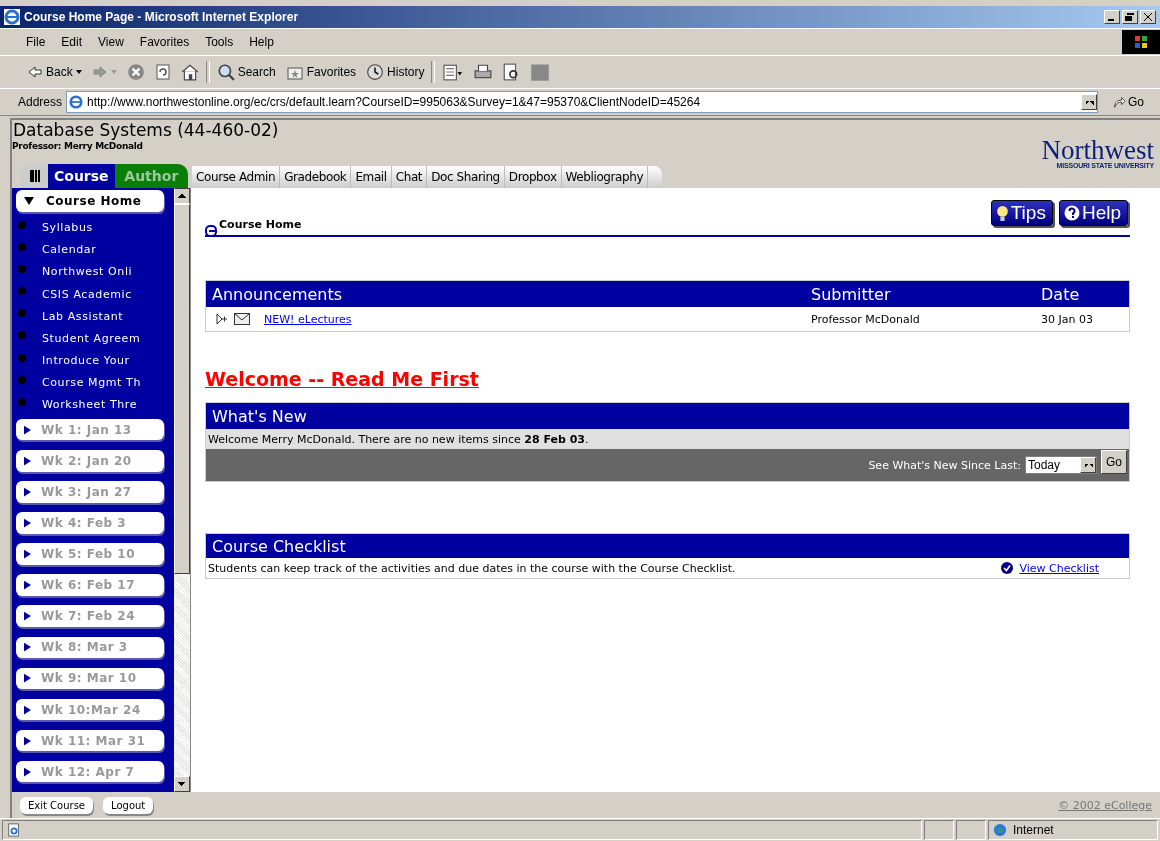 This screenshot has width=1160, height=841. I want to click on left-arrow-icon, so click(35, 72).